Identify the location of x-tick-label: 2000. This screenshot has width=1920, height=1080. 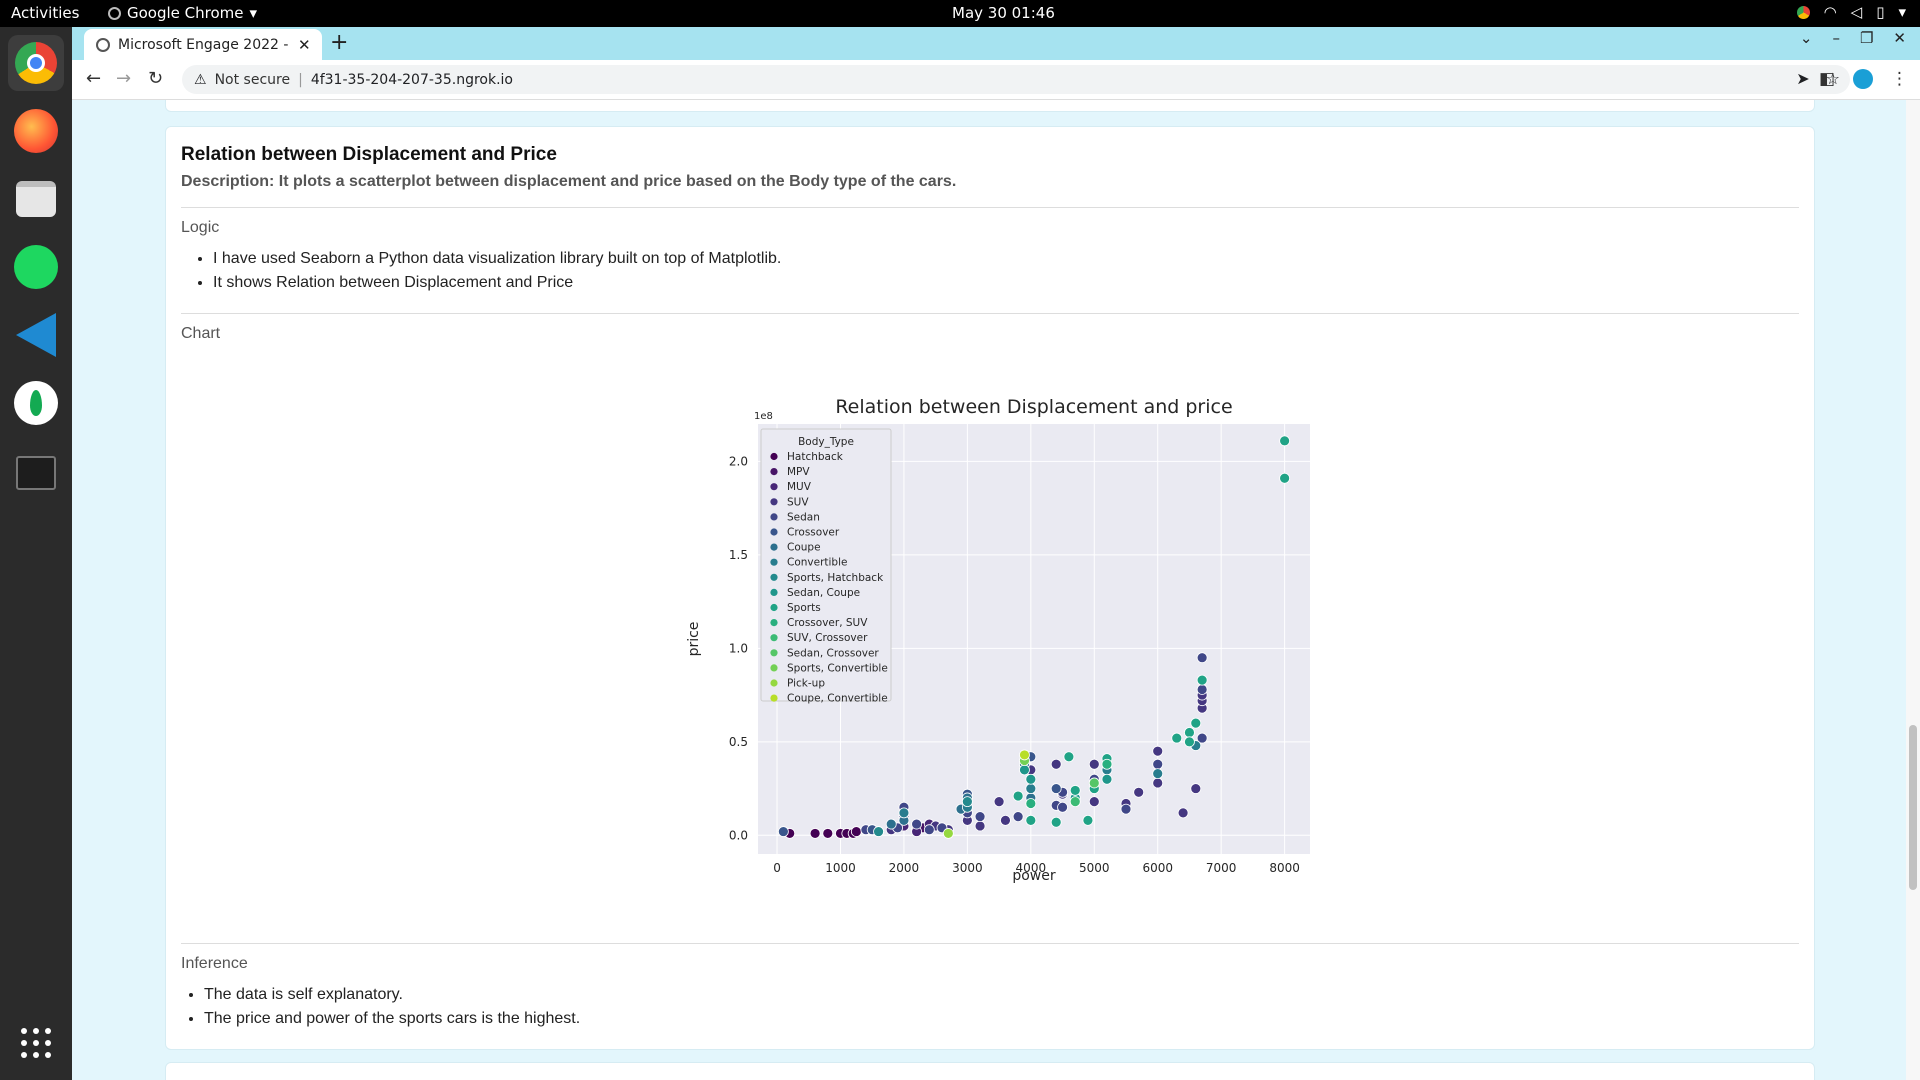
(904, 868).